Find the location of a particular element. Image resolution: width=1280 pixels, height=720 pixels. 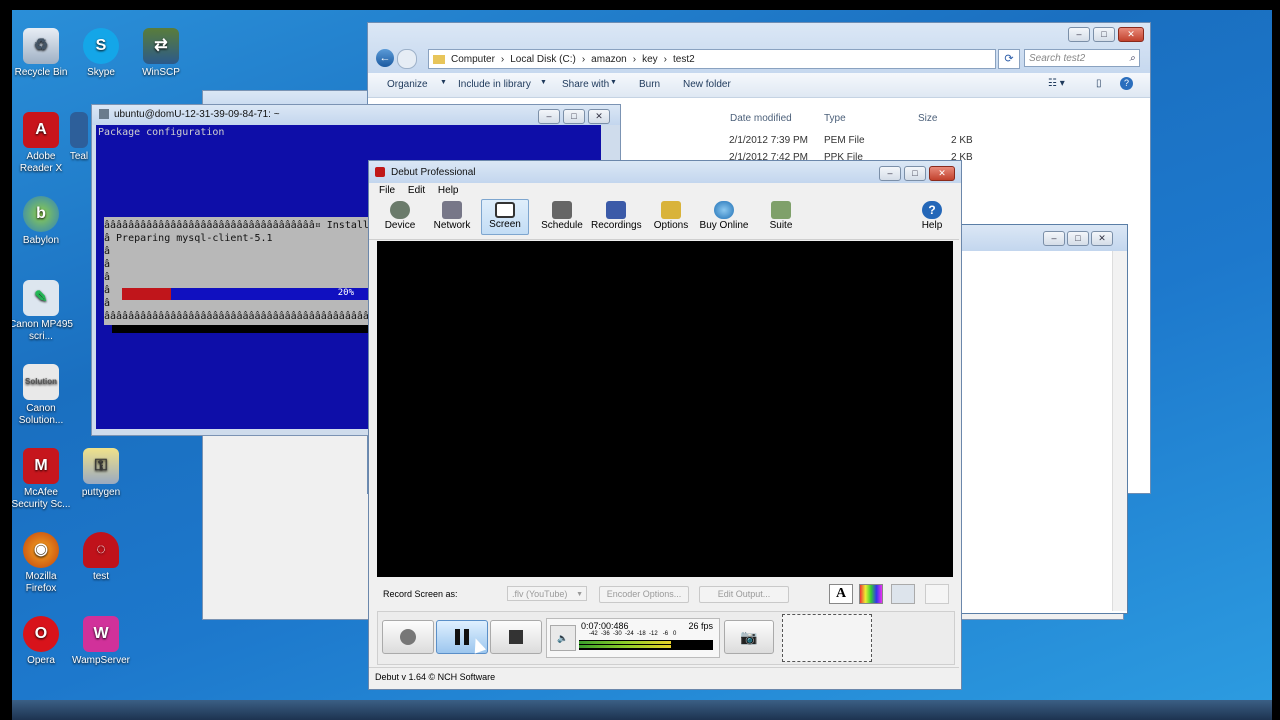

recycle-bin-icon: ♻ is located at coordinates (41, 46).